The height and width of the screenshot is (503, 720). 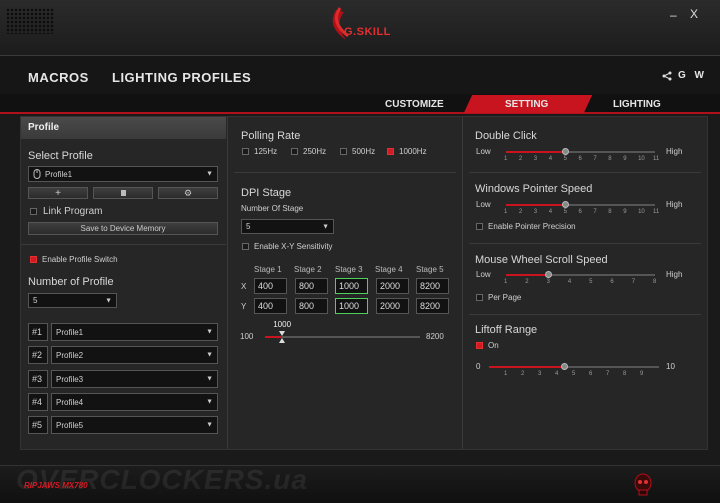 What do you see at coordinates (181, 77) in the screenshot?
I see `nav-lighting-profiles: LIGHTING PROFILES` at bounding box center [181, 77].